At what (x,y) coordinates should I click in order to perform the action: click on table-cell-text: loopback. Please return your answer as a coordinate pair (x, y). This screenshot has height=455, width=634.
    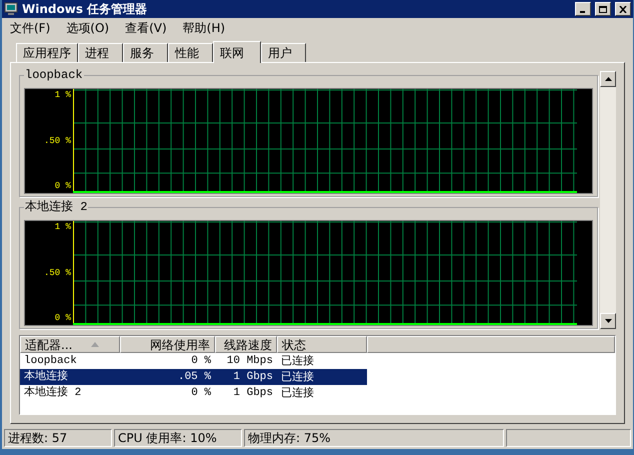
    Looking at the image, I should click on (50, 362).